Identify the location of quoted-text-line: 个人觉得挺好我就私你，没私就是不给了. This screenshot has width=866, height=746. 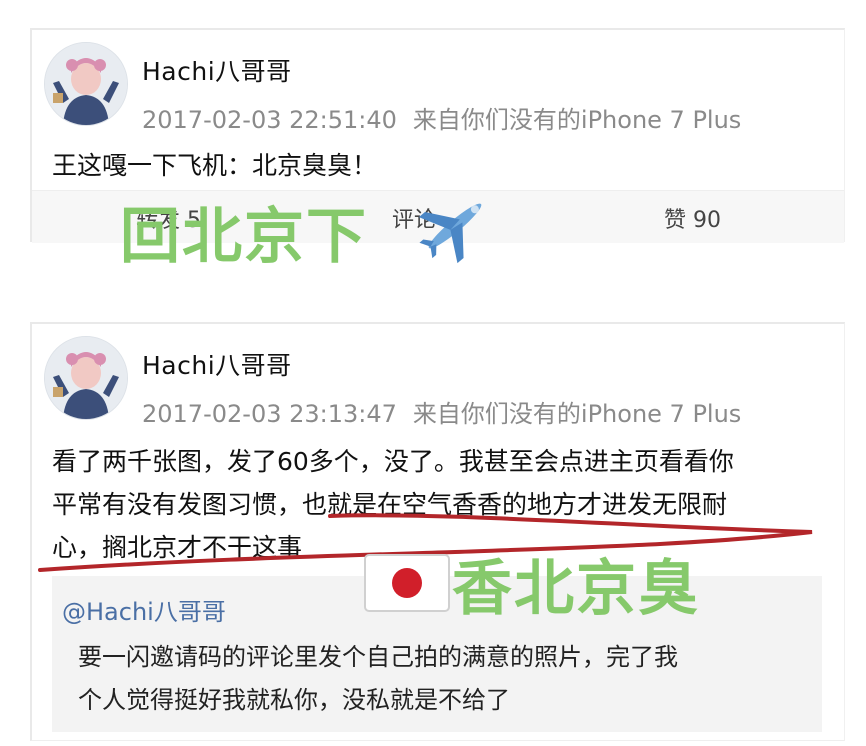
(294, 700).